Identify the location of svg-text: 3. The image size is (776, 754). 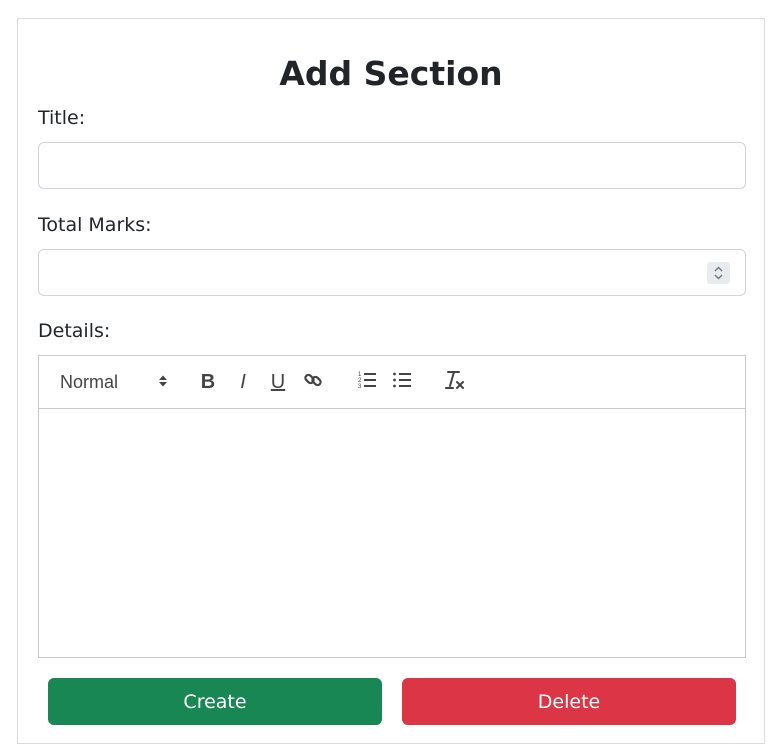
(360, 386).